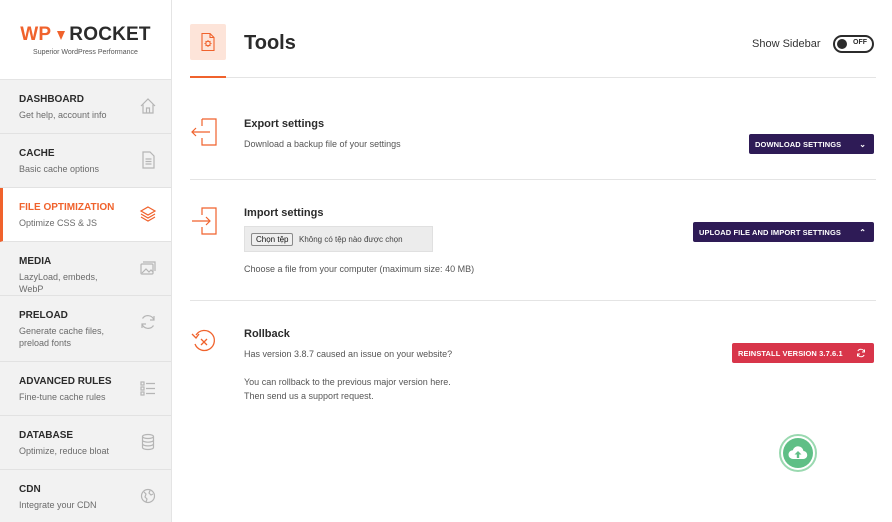  I want to click on sidebar-item-file-optimization: FILE OPTIMIZATION Optimize CSS & JS, so click(85, 215).